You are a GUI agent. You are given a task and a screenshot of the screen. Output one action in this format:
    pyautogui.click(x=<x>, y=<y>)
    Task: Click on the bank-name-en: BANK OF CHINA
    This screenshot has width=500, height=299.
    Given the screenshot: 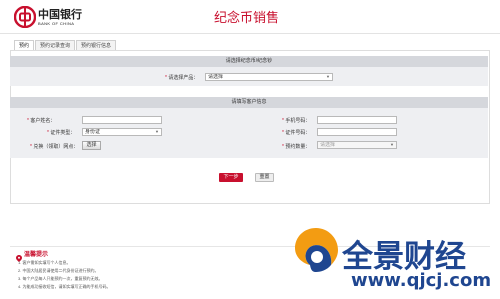 What is the action you would take?
    pyautogui.click(x=56, y=23)
    